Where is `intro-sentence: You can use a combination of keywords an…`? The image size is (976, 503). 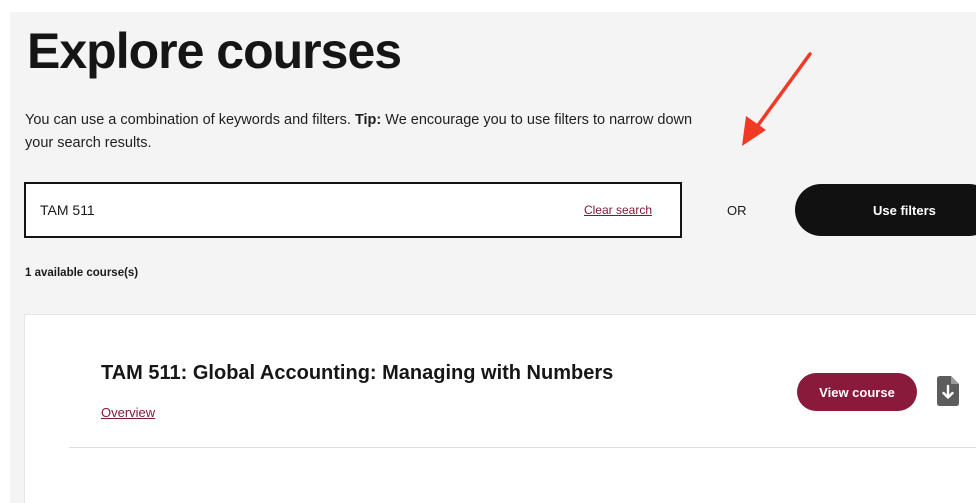
intro-sentence: You can use a combination of keywords an… is located at coordinates (190, 120).